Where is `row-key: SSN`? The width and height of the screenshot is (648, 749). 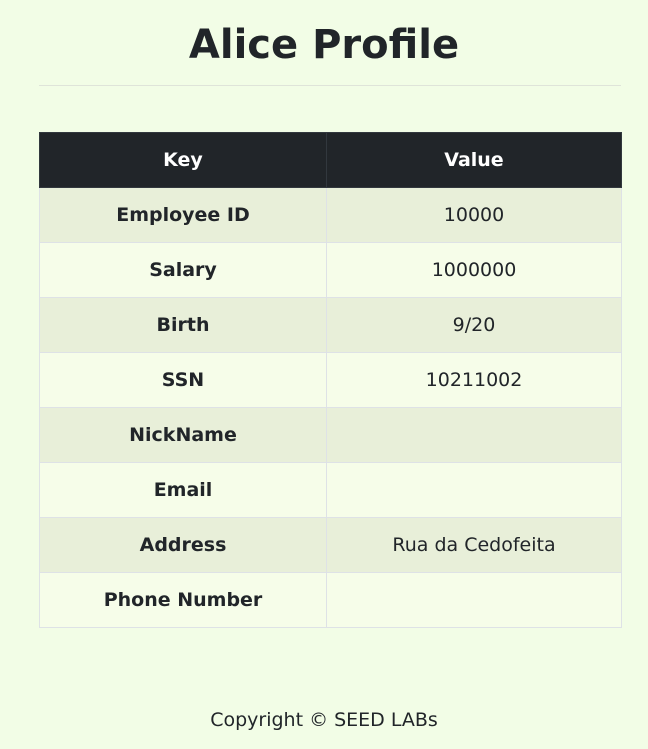 row-key: SSN is located at coordinates (183, 380).